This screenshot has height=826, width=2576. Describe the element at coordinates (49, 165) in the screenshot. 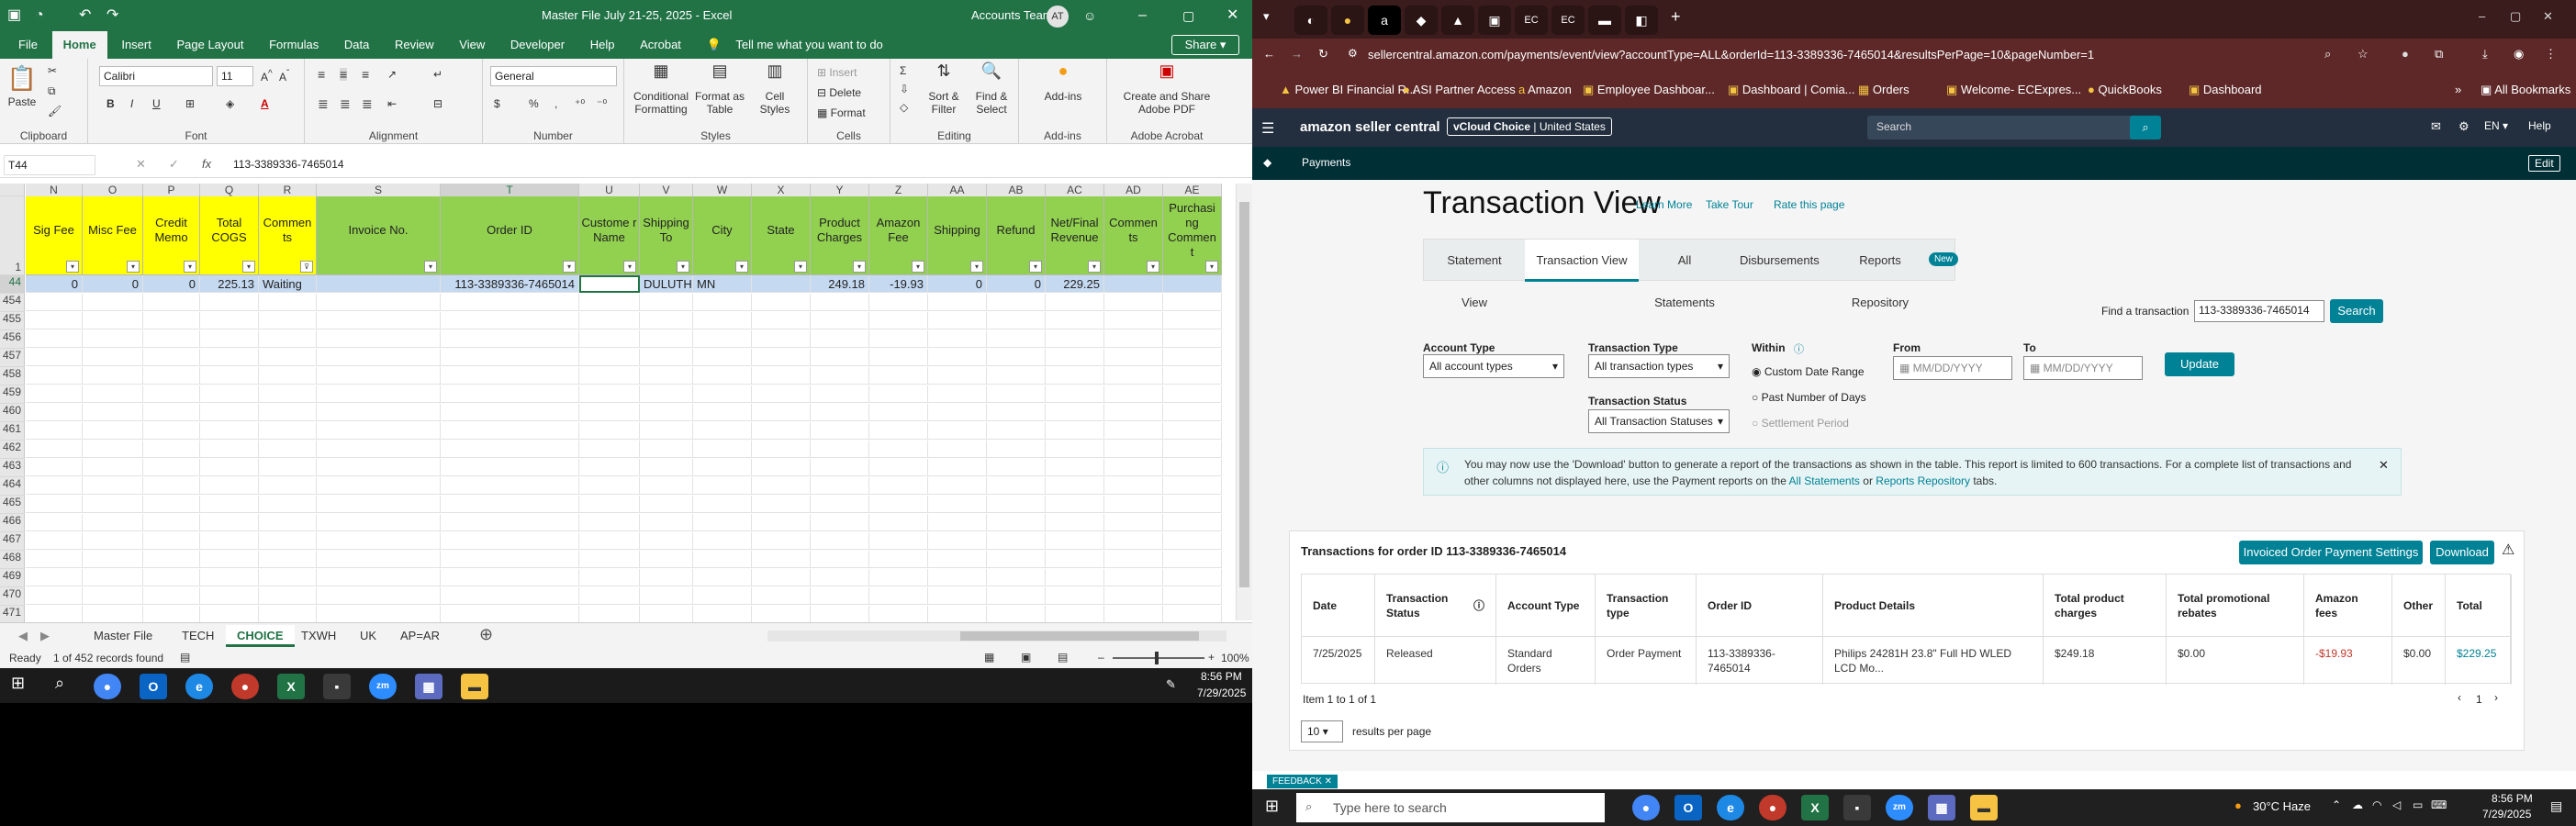

I see `name-box: T44` at that location.